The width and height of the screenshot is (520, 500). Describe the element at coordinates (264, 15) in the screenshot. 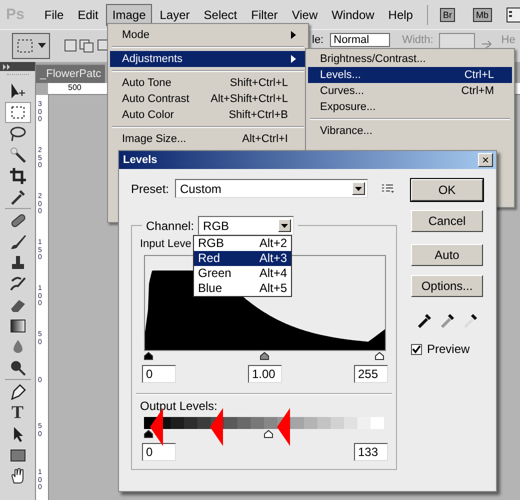

I see `menu-item: Filter` at that location.